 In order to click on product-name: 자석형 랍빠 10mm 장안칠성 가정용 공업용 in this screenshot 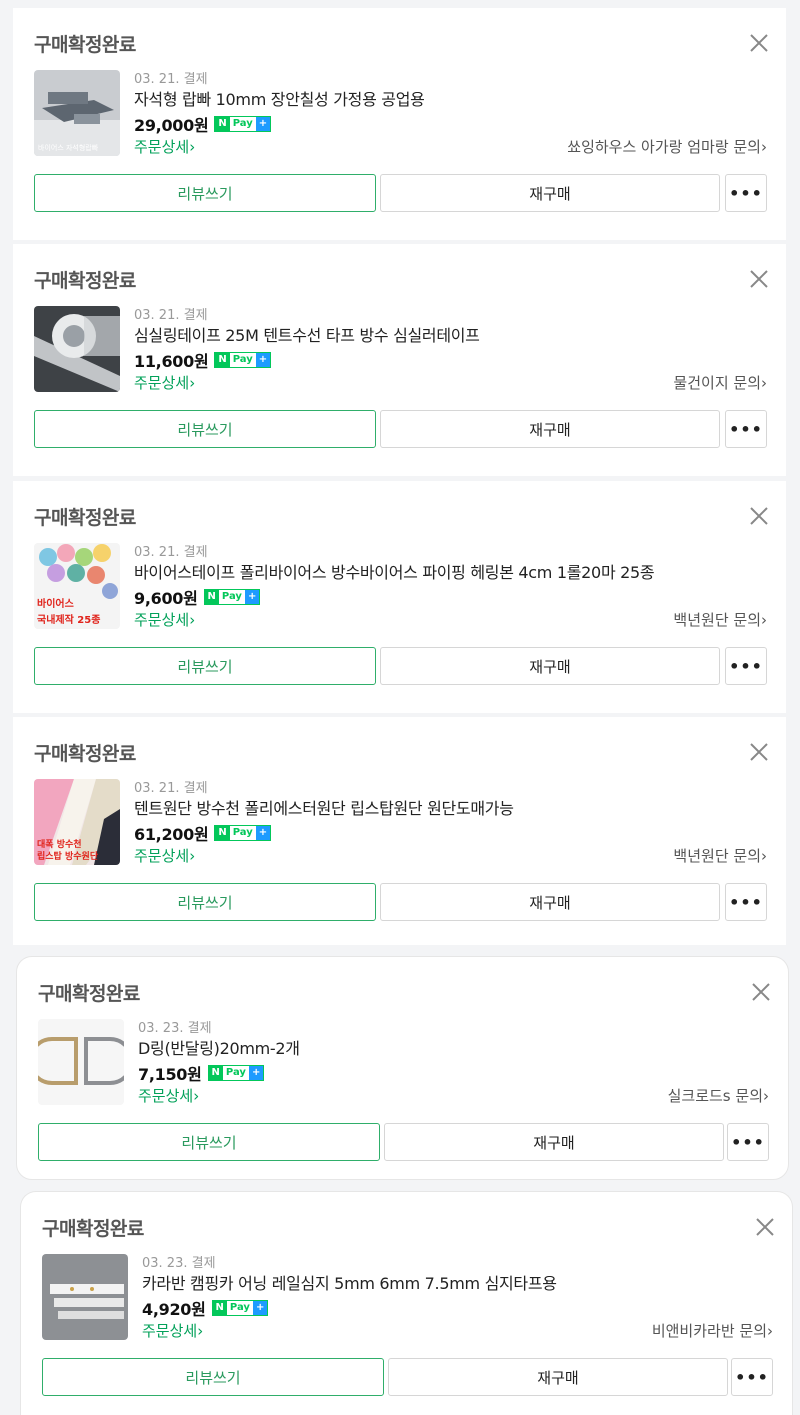, I will do `click(279, 98)`.